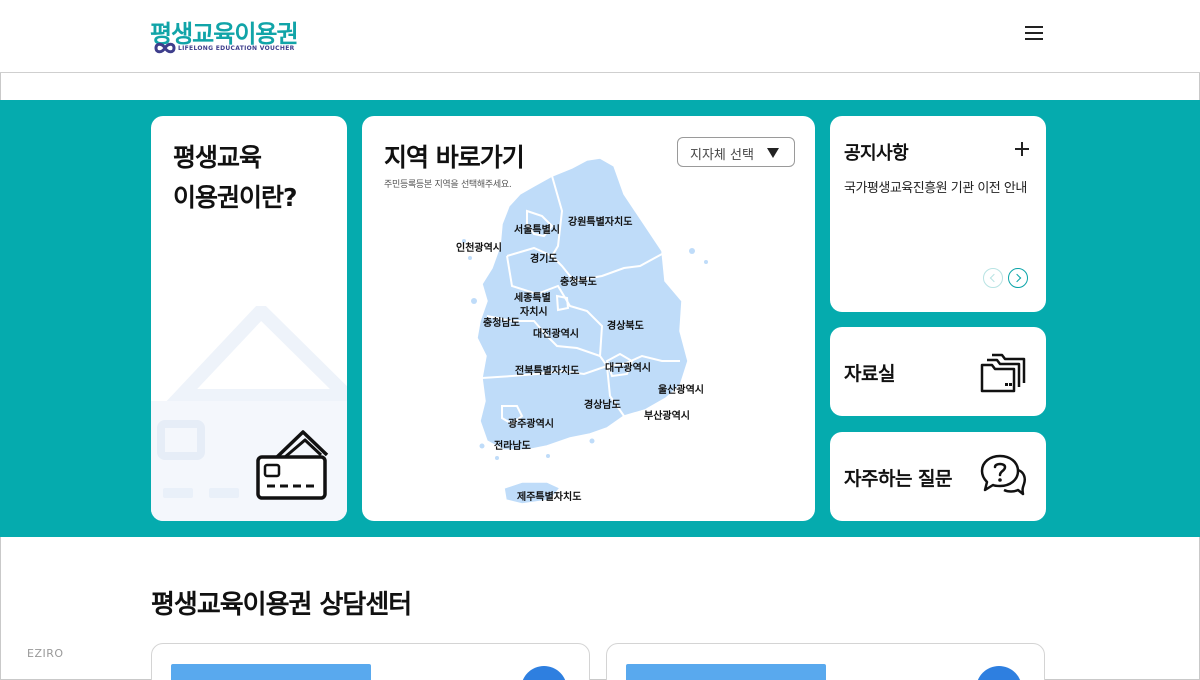 The height and width of the screenshot is (680, 1200). Describe the element at coordinates (1034, 32) in the screenshot. I see `hamburger-menu-icon` at that location.